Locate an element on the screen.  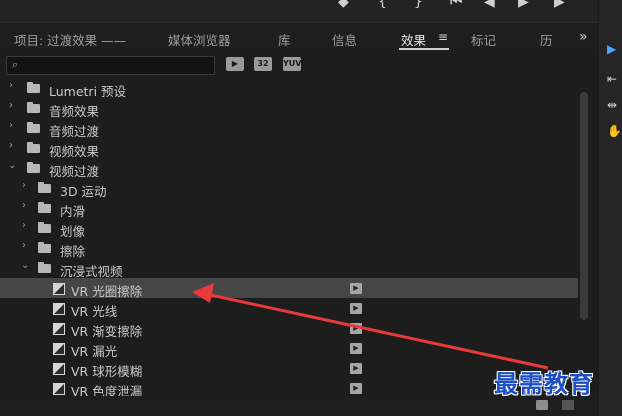
annotation-arrow is located at coordinates (370, 326).